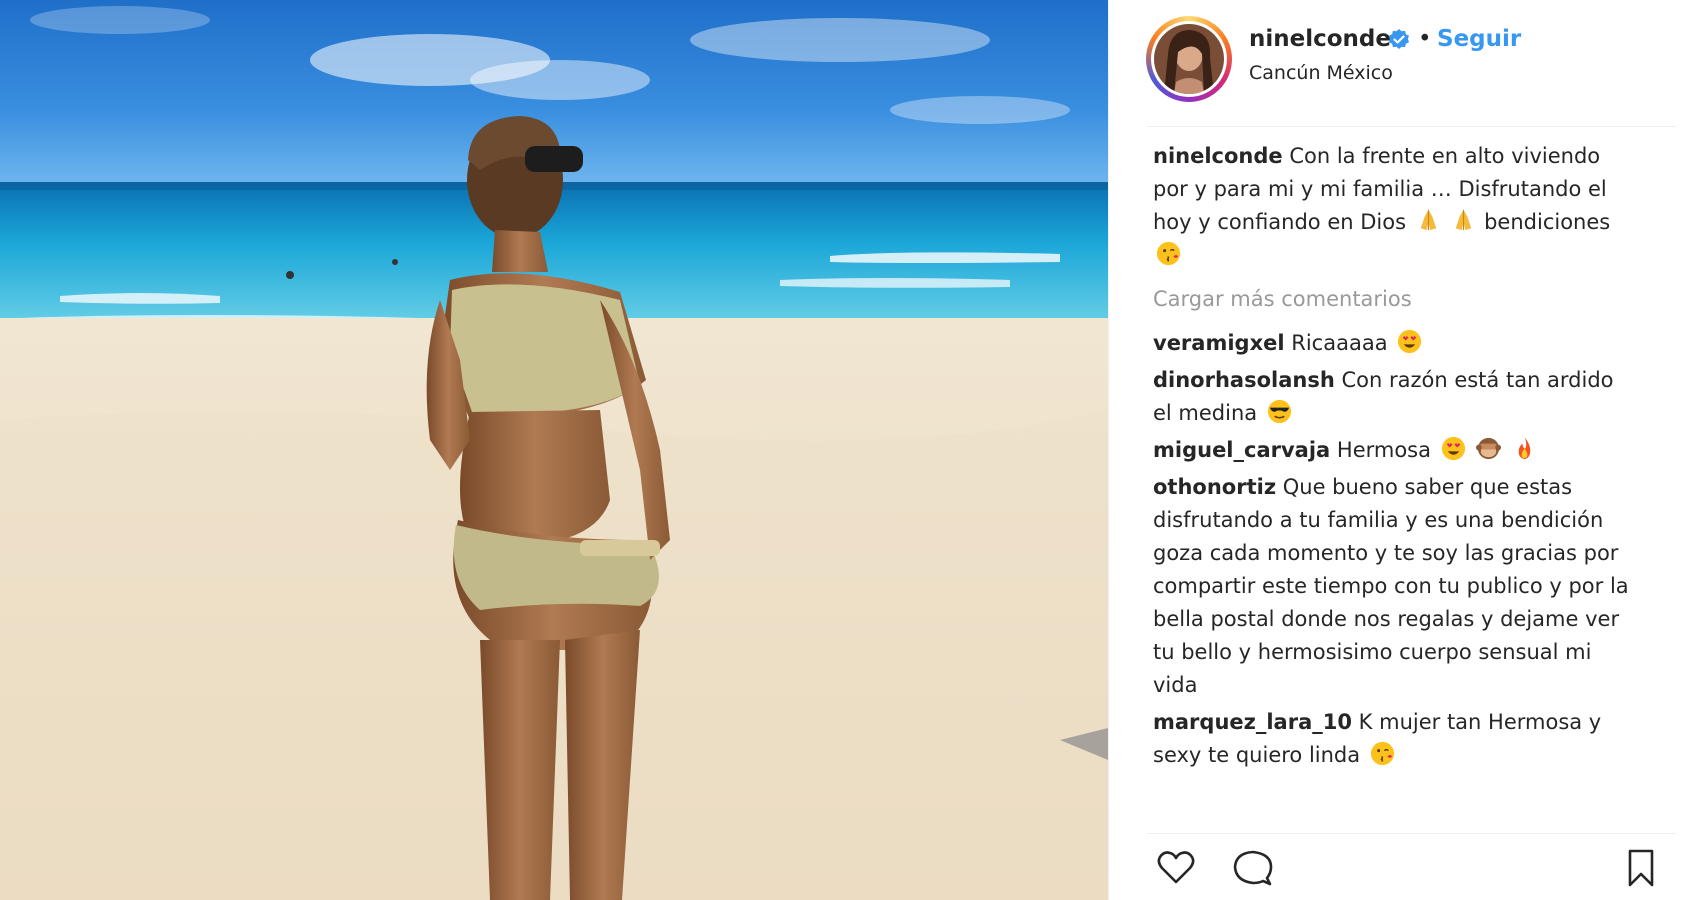 This screenshot has width=1700, height=900. Describe the element at coordinates (1214, 487) in the screenshot. I see `comment-username: othonortiz` at that location.